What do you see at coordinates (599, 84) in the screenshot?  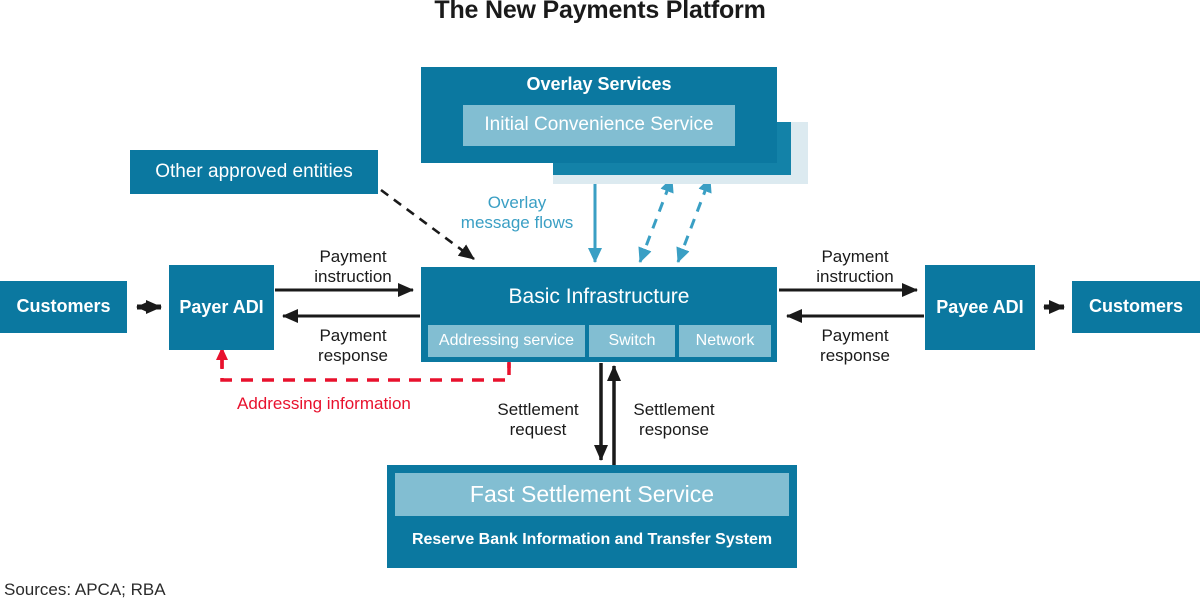 I see `overlay-services-title: Overlay Services` at bounding box center [599, 84].